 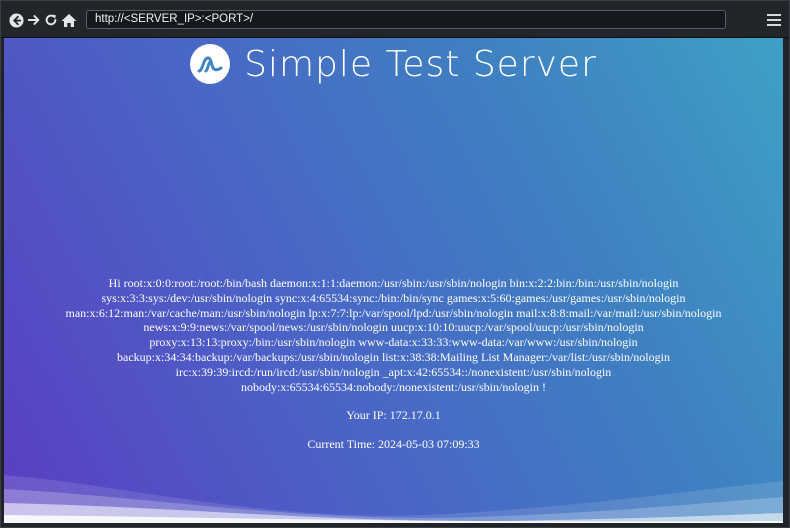 What do you see at coordinates (393, 444) in the screenshot?
I see `current-time-line: Current Time: 2024-05-03 07:09:33` at bounding box center [393, 444].